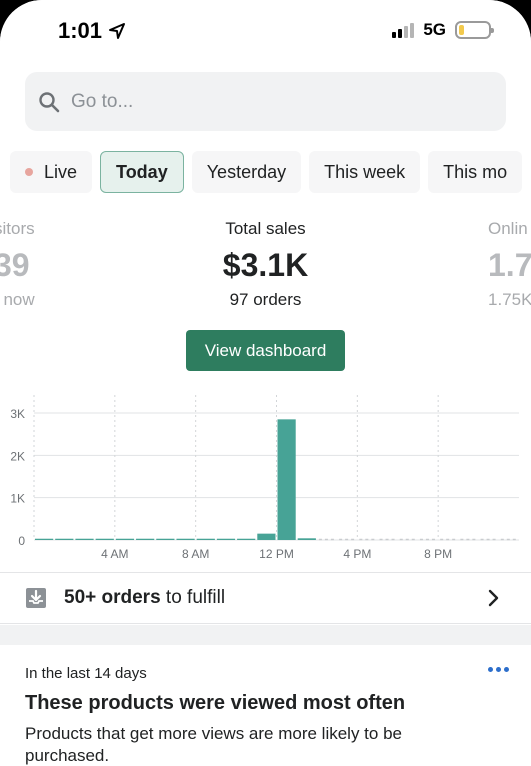 This screenshot has height=766, width=531. I want to click on tab-yesterday: Yesterday, so click(246, 172).